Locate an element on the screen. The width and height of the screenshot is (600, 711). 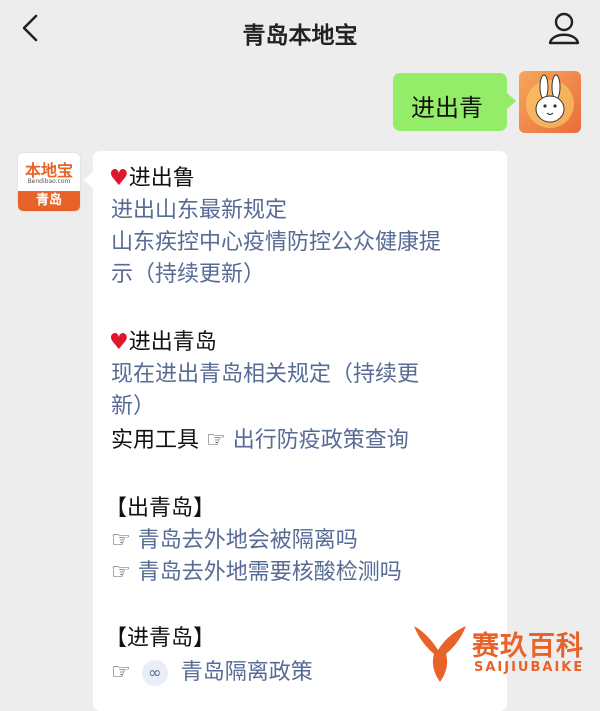
section-heading: 【进青岛】 is located at coordinates (160, 638).